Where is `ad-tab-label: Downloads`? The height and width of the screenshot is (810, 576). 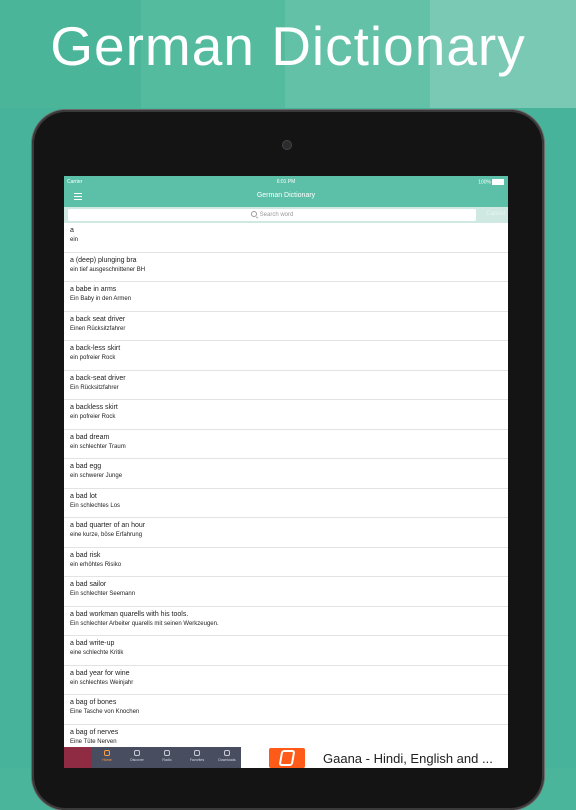
ad-tab-label: Downloads is located at coordinates (227, 760).